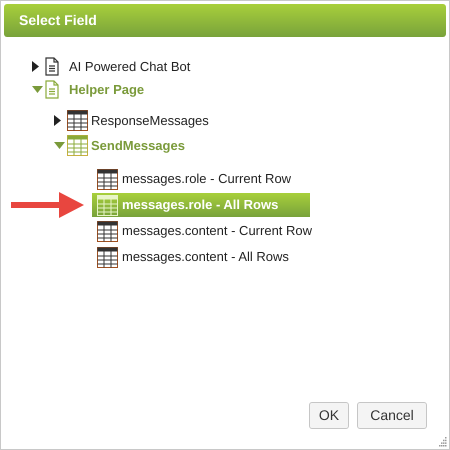 Image resolution: width=450 pixels, height=450 pixels. I want to click on tree-item: AI Powered Chat Bot, so click(129, 66).